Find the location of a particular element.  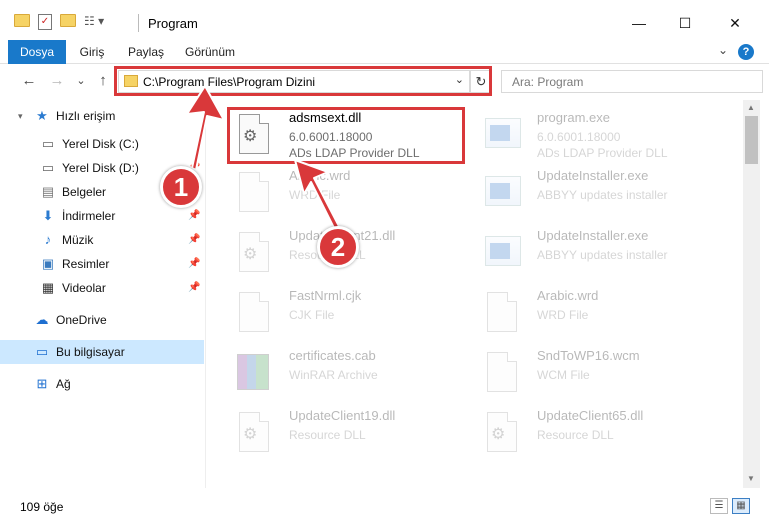

scroll-down-icon: ▼ is located at coordinates (751, 478).